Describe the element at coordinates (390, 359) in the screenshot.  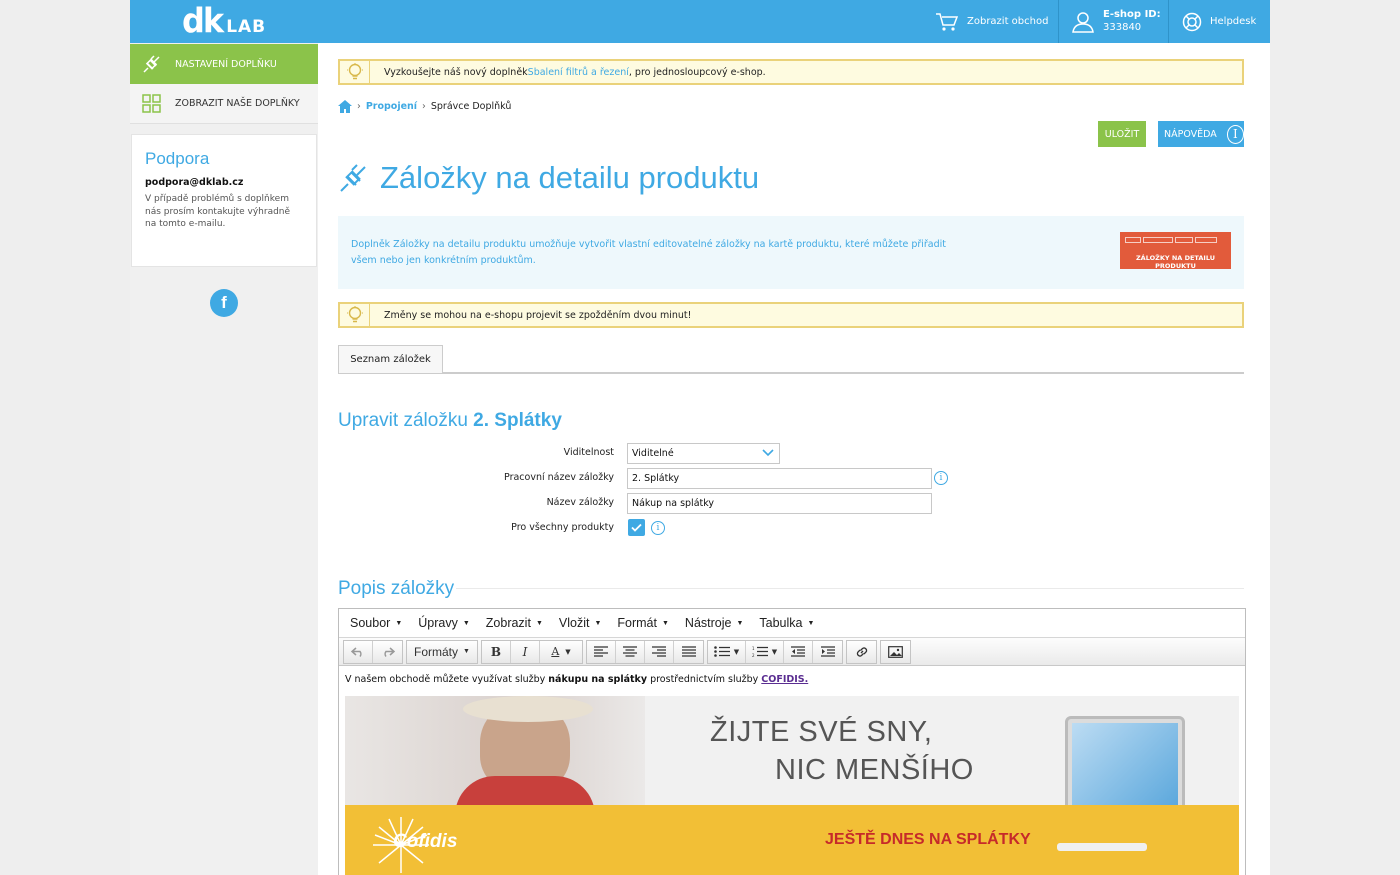
I see `tab-tab-list: Seznam záložek` at that location.